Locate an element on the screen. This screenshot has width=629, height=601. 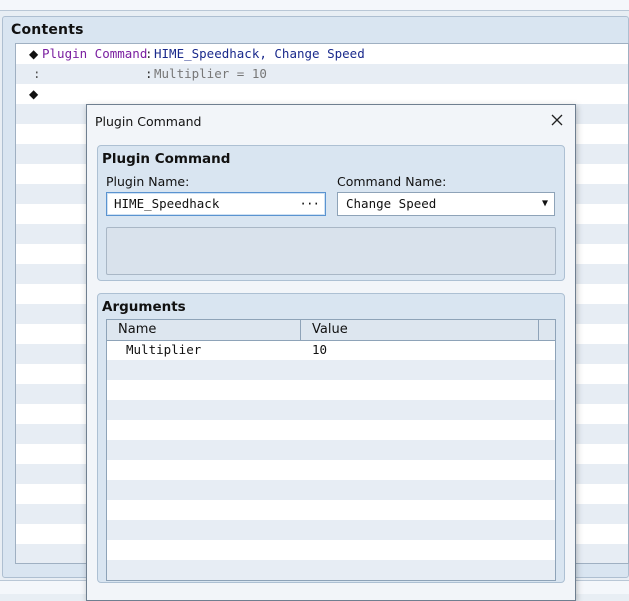
plugin-name-field: HIME_Speedhack ··· is located at coordinates (216, 204).